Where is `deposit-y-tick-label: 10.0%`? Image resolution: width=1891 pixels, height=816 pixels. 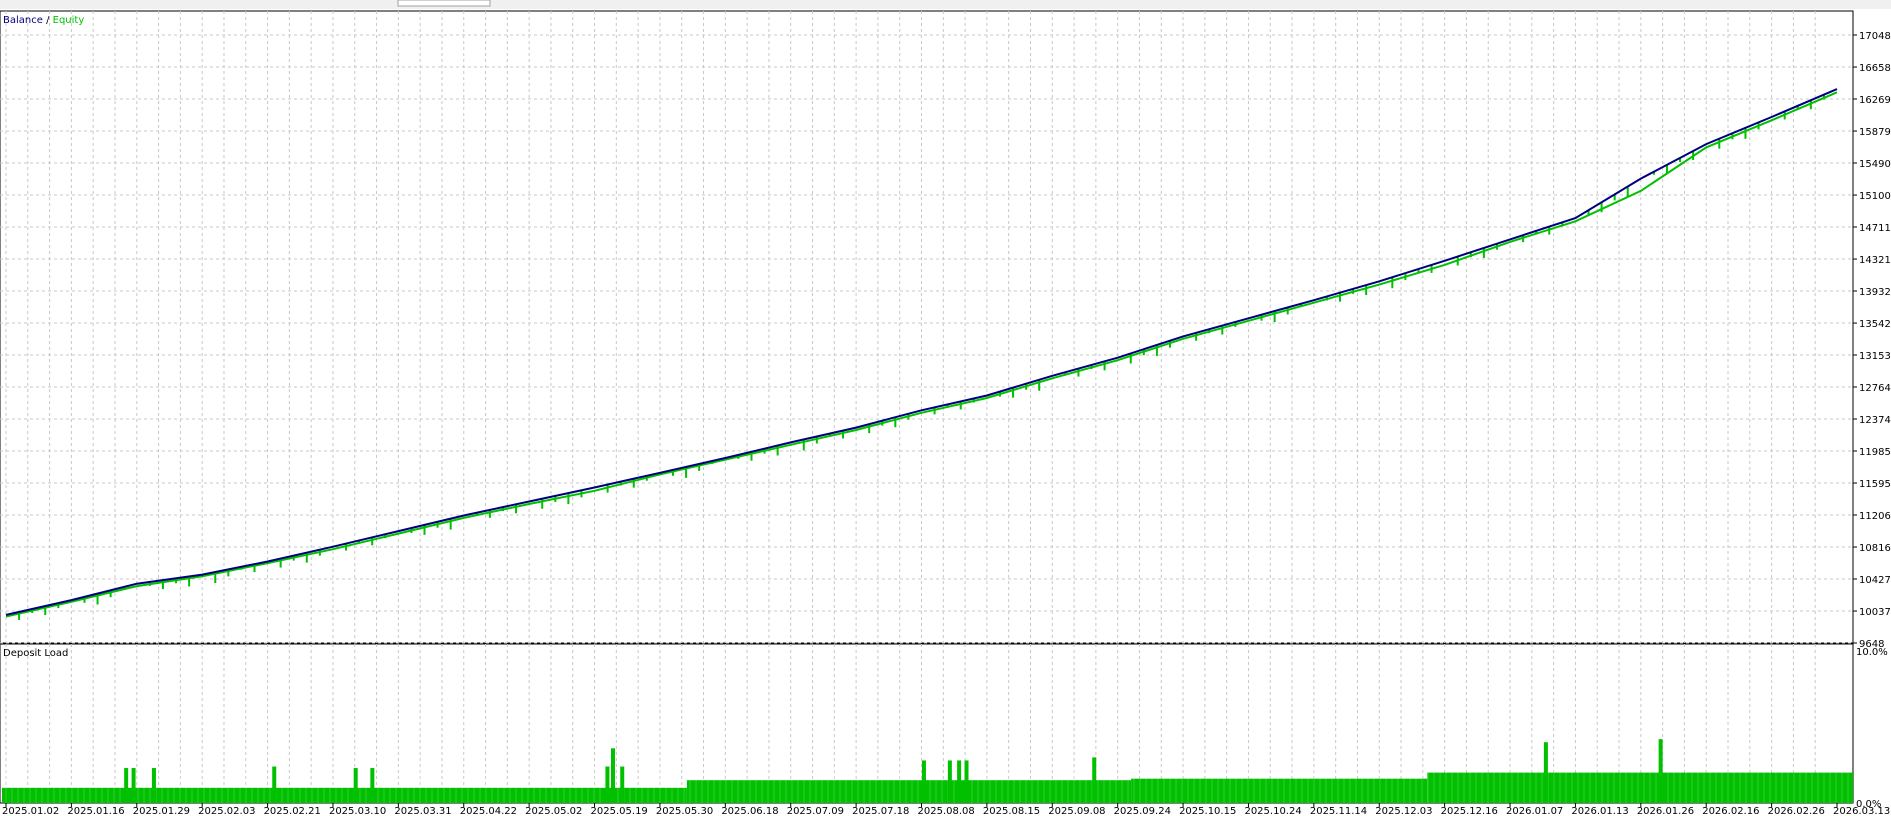
deposit-y-tick-label: 10.0% is located at coordinates (1872, 652).